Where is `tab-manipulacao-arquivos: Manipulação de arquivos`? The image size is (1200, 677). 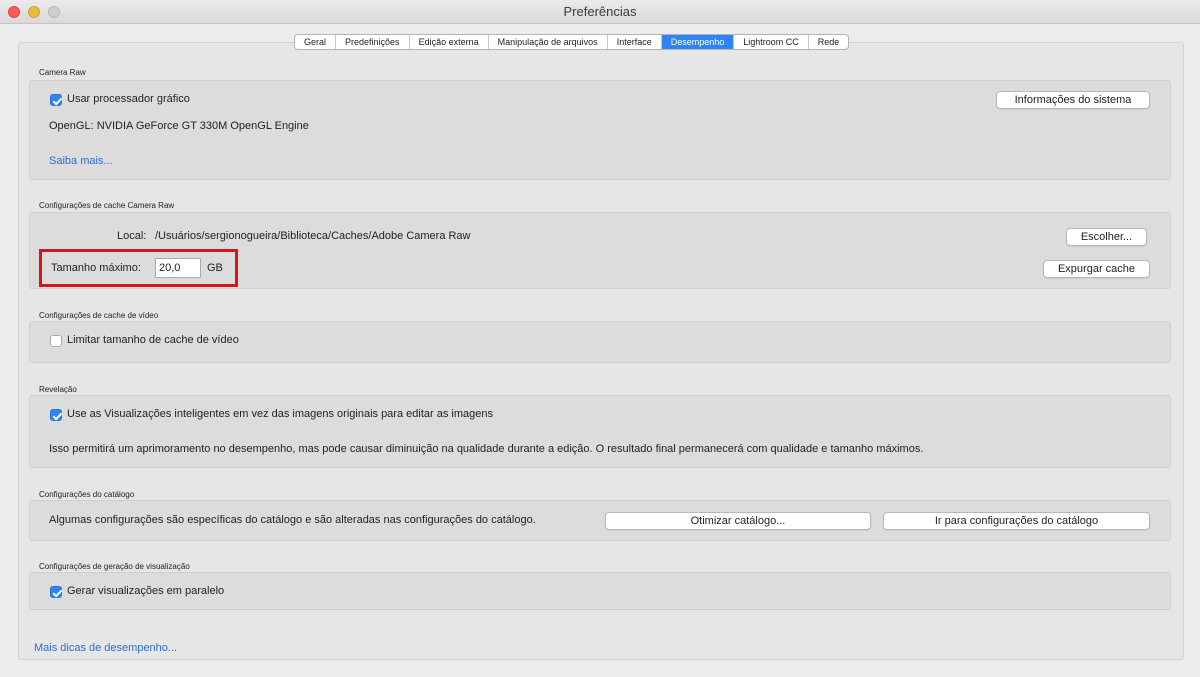 tab-manipulacao-arquivos: Manipulação de arquivos is located at coordinates (548, 42).